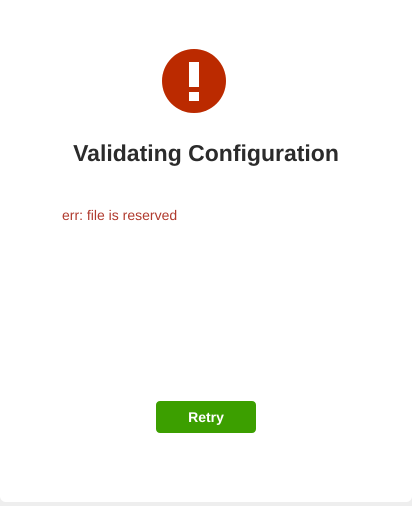 The width and height of the screenshot is (412, 506). I want to click on error-message: err: file is reserved, so click(120, 215).